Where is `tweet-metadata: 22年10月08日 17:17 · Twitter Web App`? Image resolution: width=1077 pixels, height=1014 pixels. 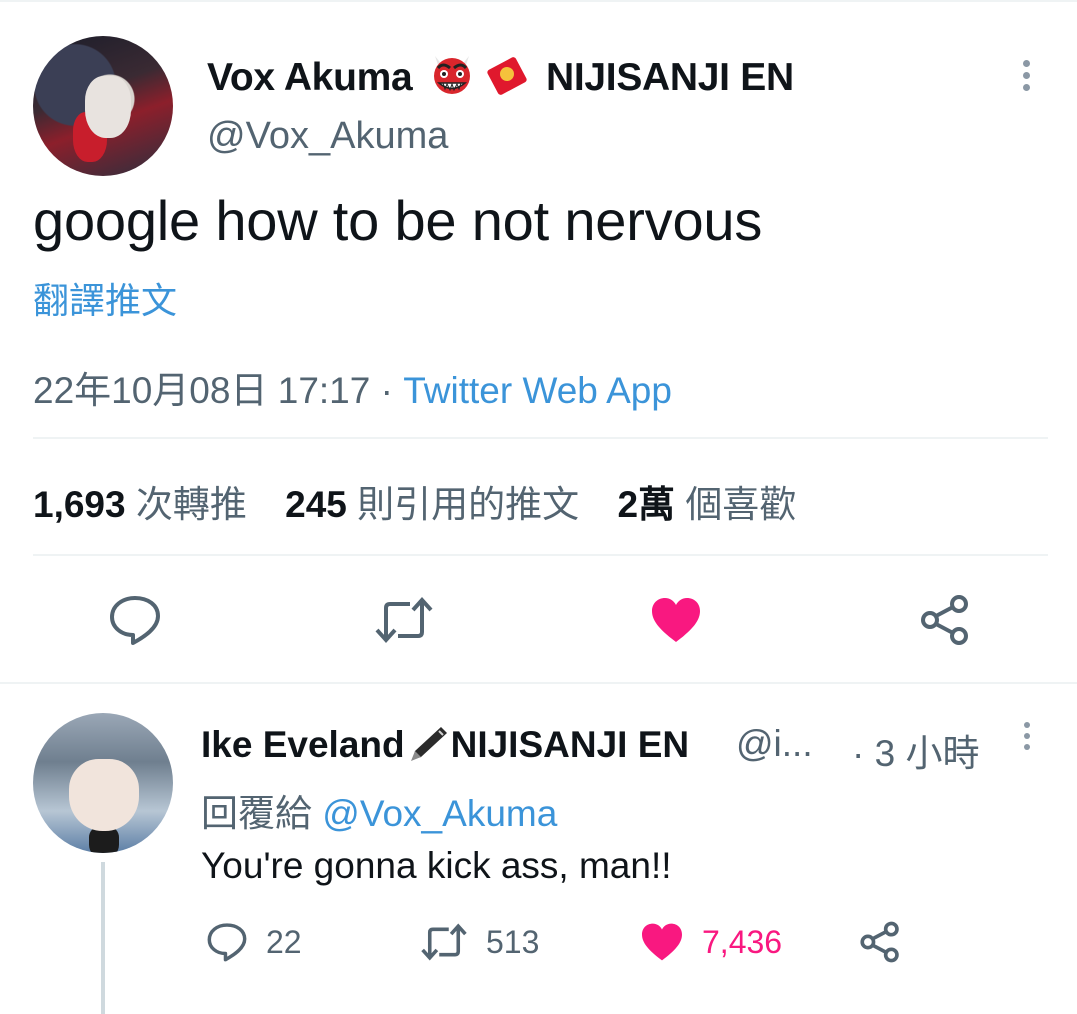 tweet-metadata: 22年10月08日 17:17 · Twitter Web App is located at coordinates (352, 387).